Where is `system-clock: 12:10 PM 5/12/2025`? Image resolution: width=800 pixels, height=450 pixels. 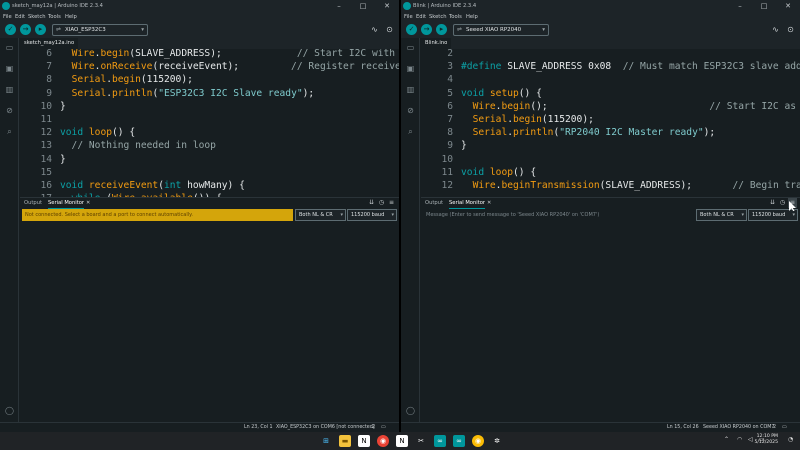 system-clock: 12:10 PM 5/12/2025 is located at coordinates (766, 440).